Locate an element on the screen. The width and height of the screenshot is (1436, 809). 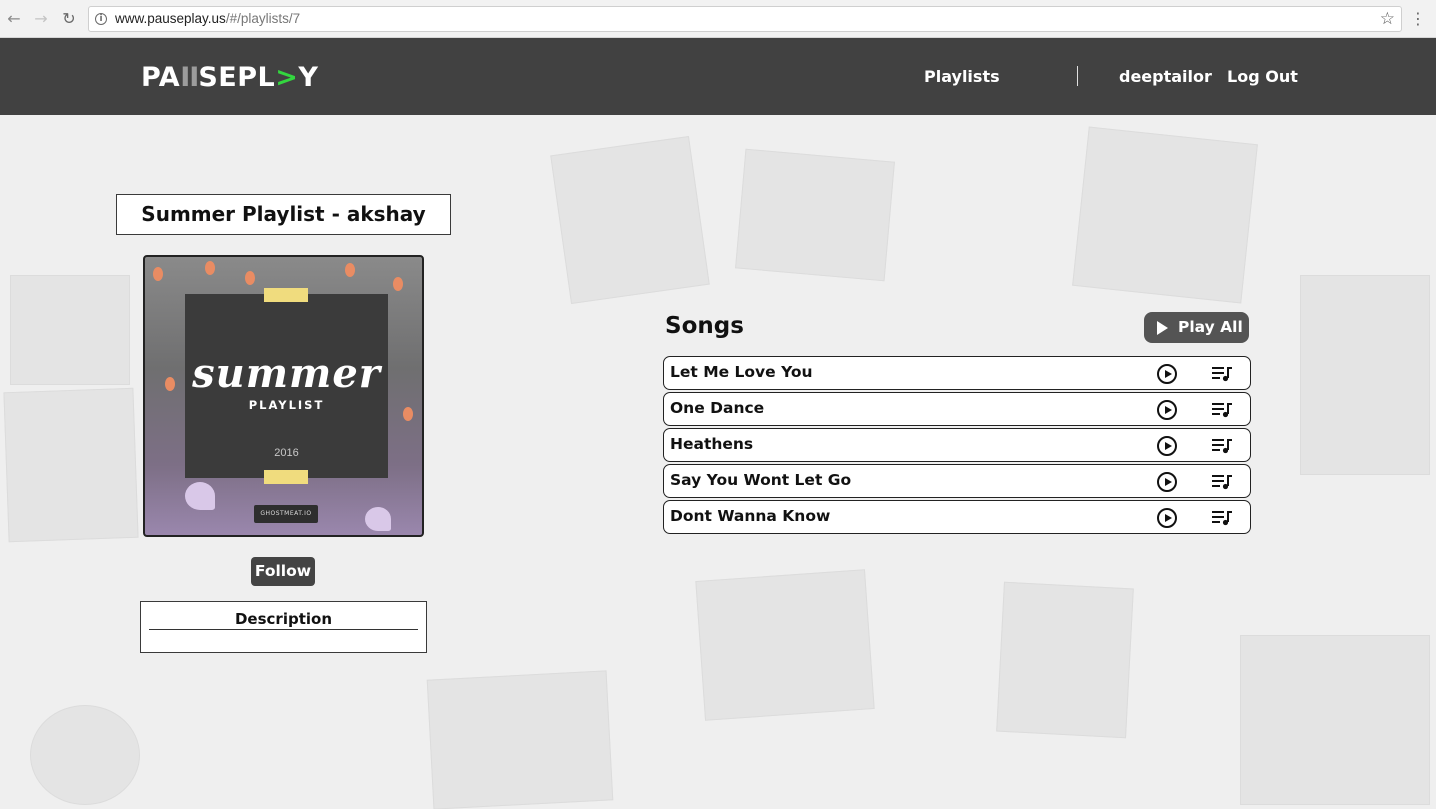
site-header: PAIISEPL>Y Playlists deeptailor Log Out is located at coordinates (718, 76).